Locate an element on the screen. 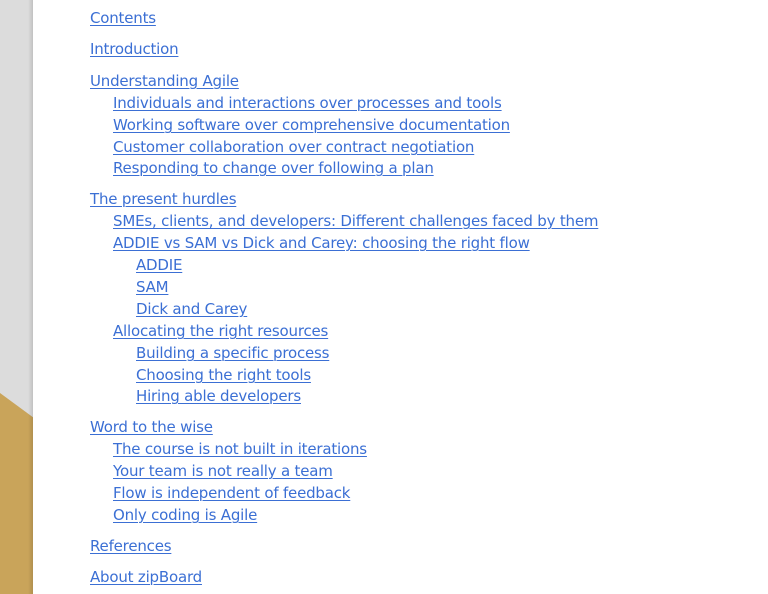 This screenshot has height=594, width=768. toc-link-present-hurdles: The present hurdles is located at coordinates (163, 199).